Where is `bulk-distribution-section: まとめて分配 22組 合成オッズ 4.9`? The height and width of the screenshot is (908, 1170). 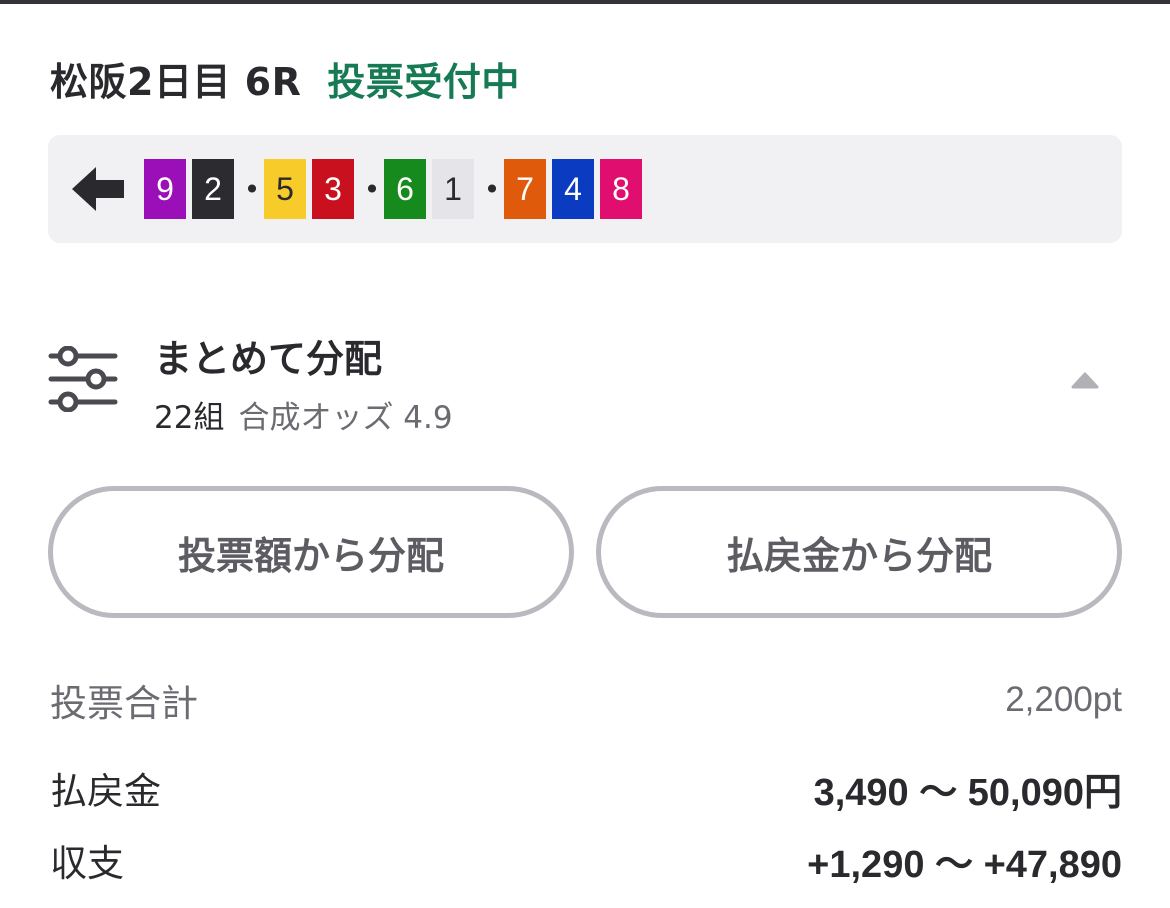 bulk-distribution-section: まとめて分配 22組 合成オッズ 4.9 is located at coordinates (585, 380).